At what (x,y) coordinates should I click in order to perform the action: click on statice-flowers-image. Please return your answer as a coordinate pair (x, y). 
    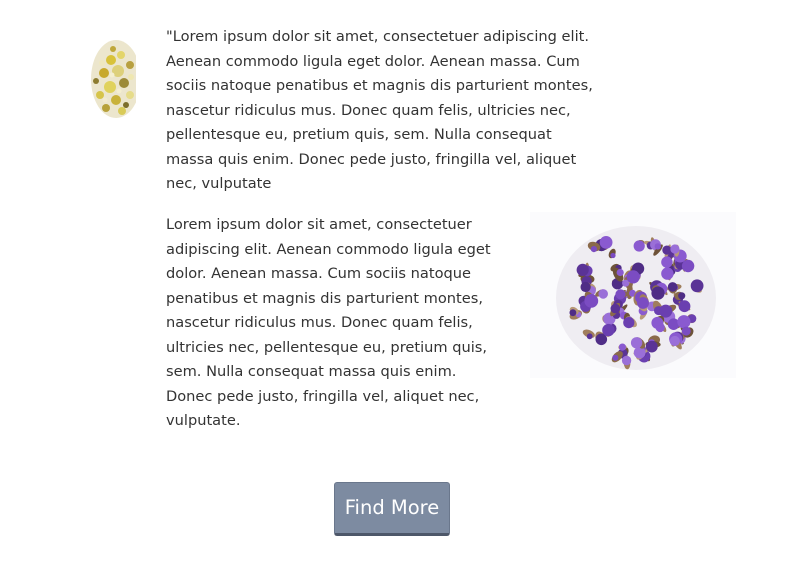
    Looking at the image, I should click on (633, 295).